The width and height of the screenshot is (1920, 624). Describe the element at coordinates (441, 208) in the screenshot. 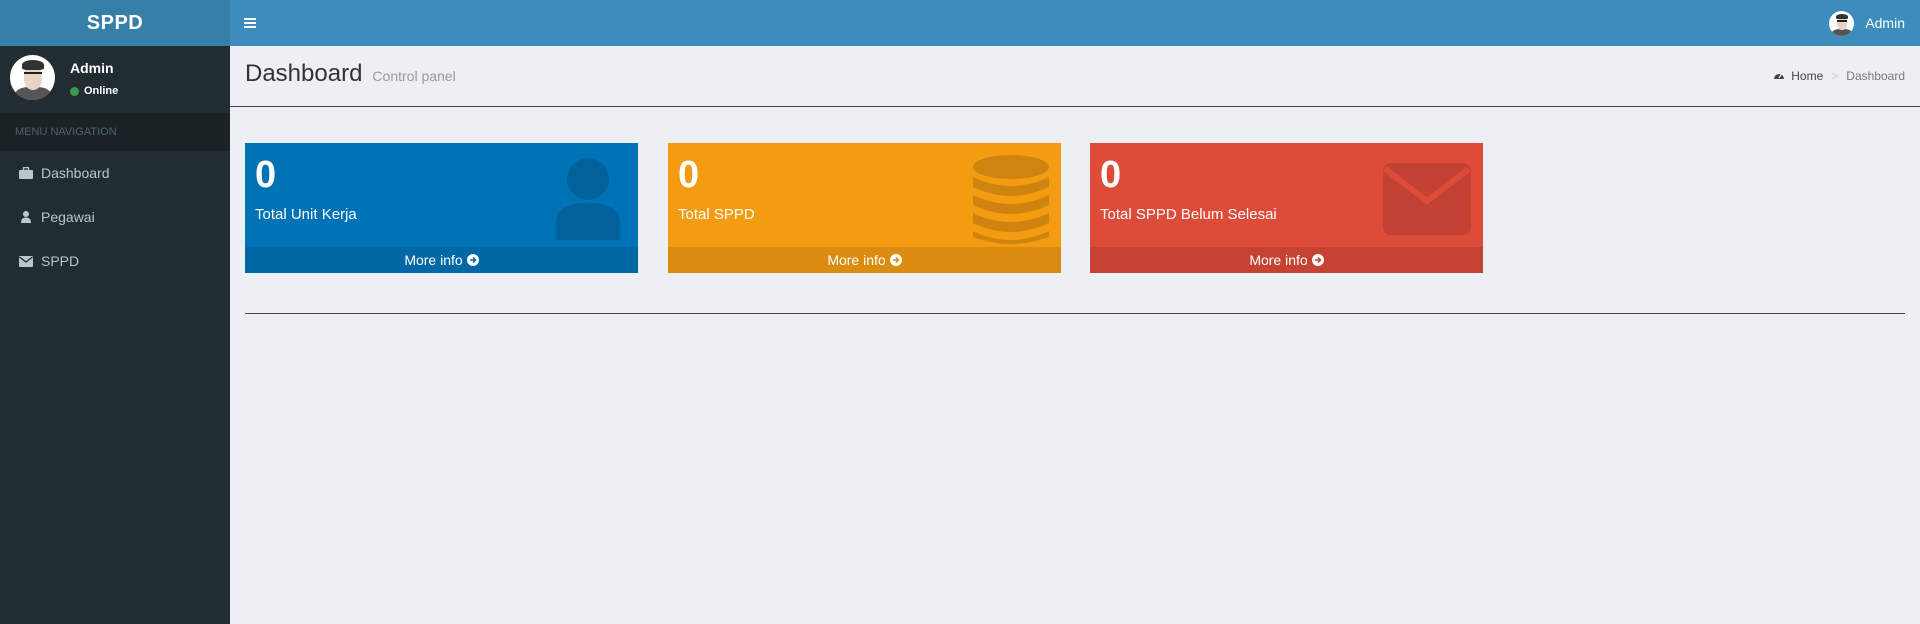

I see `stat-box-unit-kerja: 0 Total Unit Kerja More info` at that location.